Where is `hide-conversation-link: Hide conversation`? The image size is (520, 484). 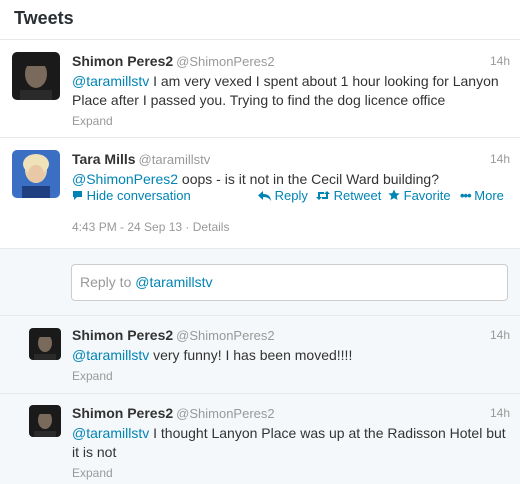
hide-conversation-link: Hide conversation is located at coordinates (131, 195).